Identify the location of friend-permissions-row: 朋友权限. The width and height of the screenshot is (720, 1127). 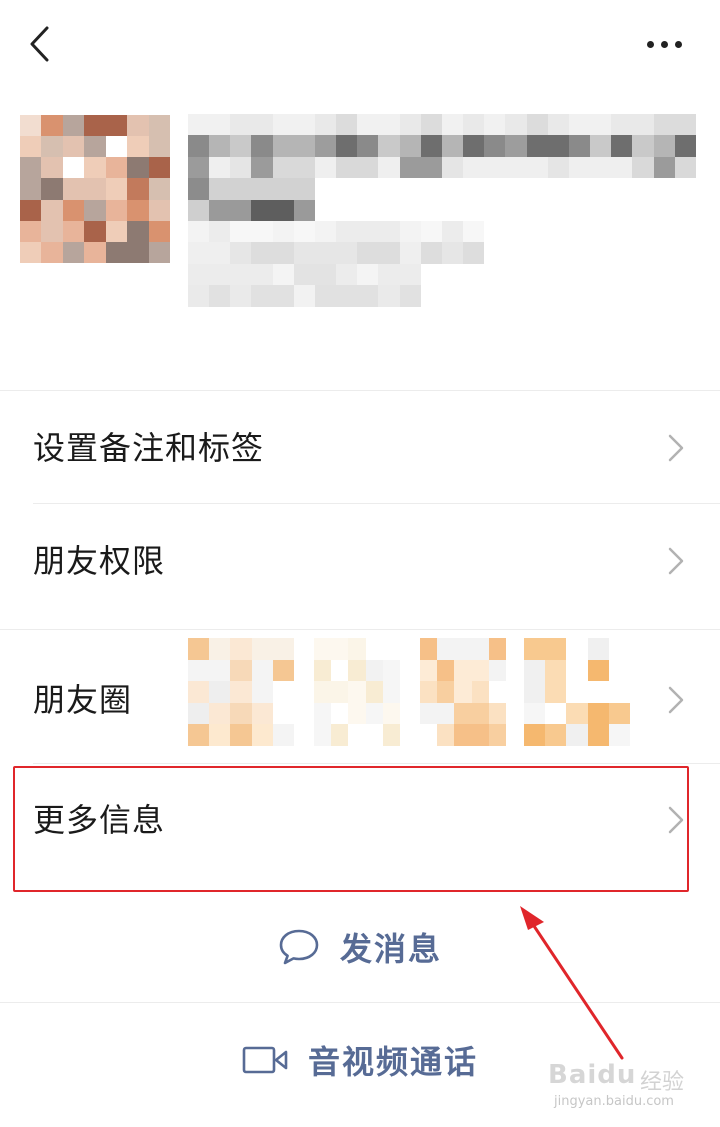
(360, 561).